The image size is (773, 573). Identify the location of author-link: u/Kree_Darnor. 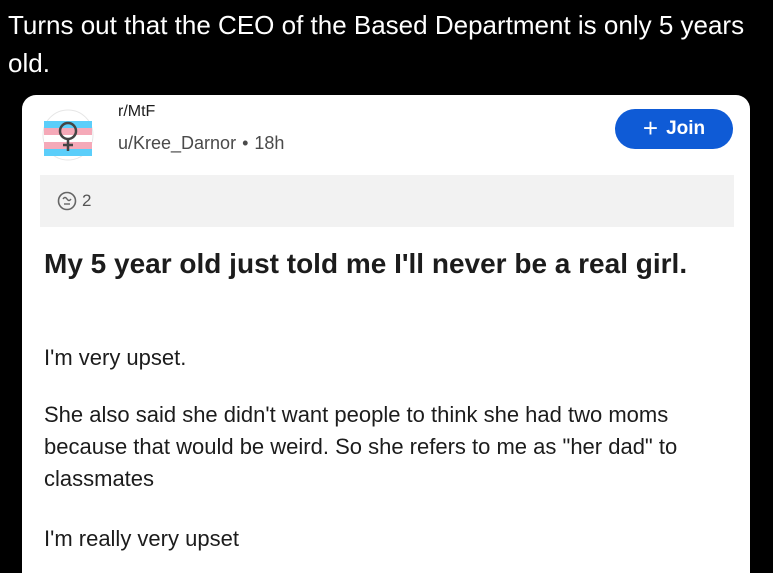
(177, 143).